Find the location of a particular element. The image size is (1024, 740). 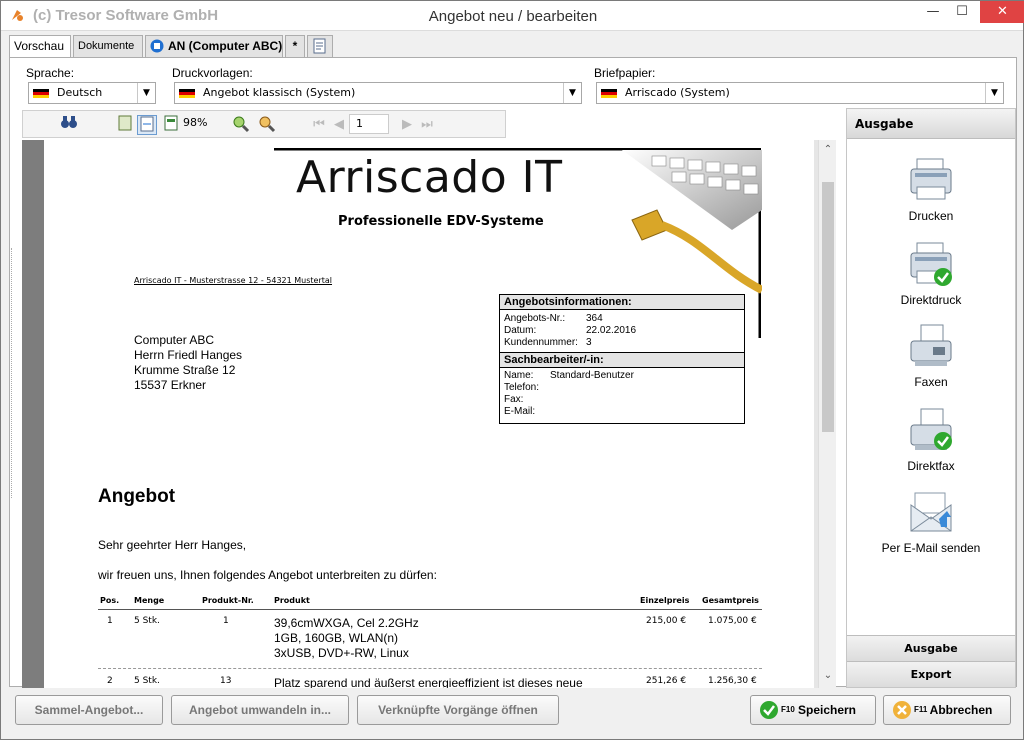

email-button: Per E-Mail senden is located at coordinates (931, 522).